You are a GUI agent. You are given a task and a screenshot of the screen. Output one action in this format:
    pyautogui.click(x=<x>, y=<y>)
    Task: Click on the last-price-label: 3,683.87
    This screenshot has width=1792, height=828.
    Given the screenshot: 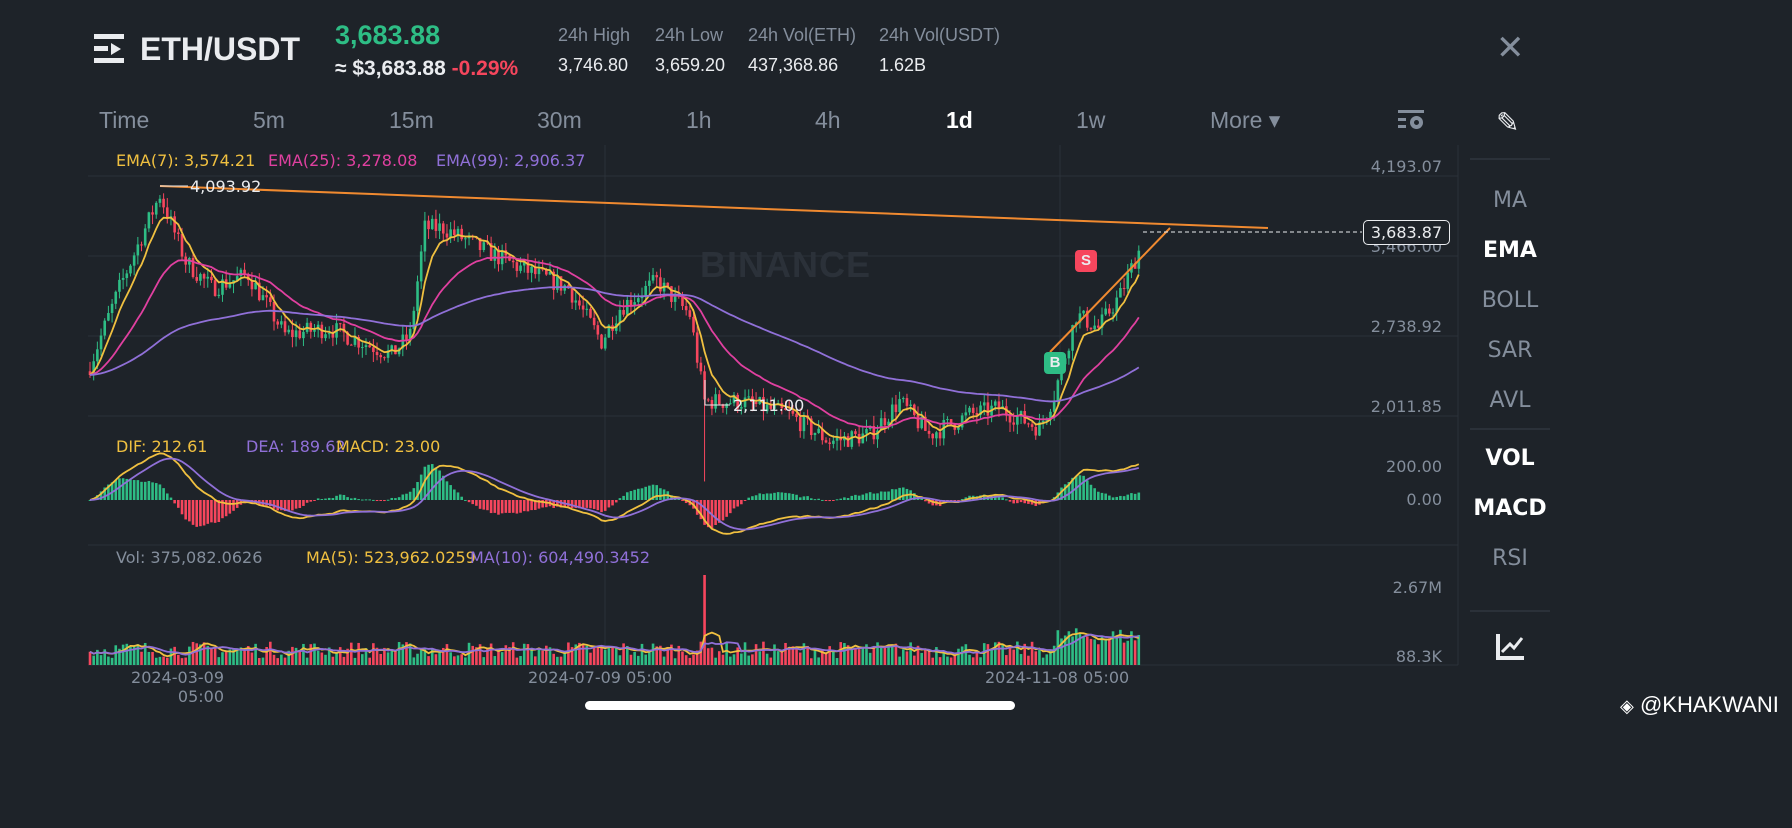 What is the action you would take?
    pyautogui.click(x=1406, y=232)
    